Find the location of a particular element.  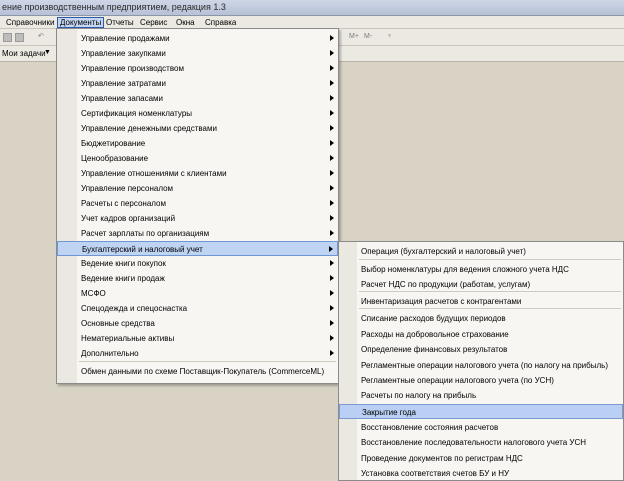

accounting-submenu-item: Восстановление состояния расчетов is located at coordinates (481, 427).